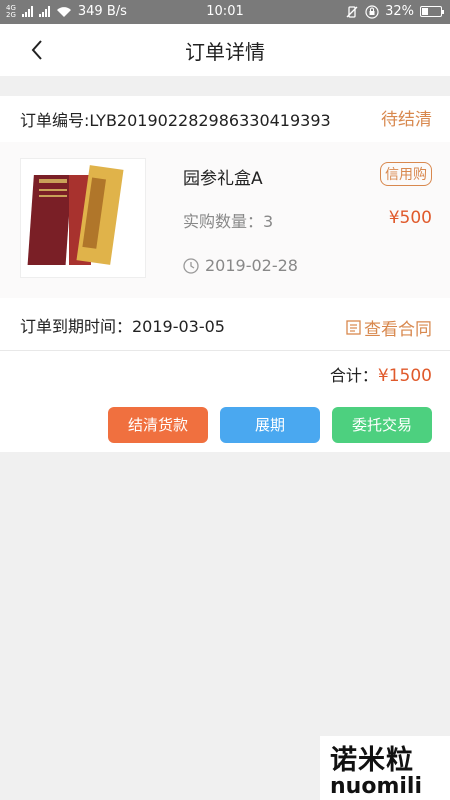  I want to click on product-date: 2019-02-28, so click(240, 265).